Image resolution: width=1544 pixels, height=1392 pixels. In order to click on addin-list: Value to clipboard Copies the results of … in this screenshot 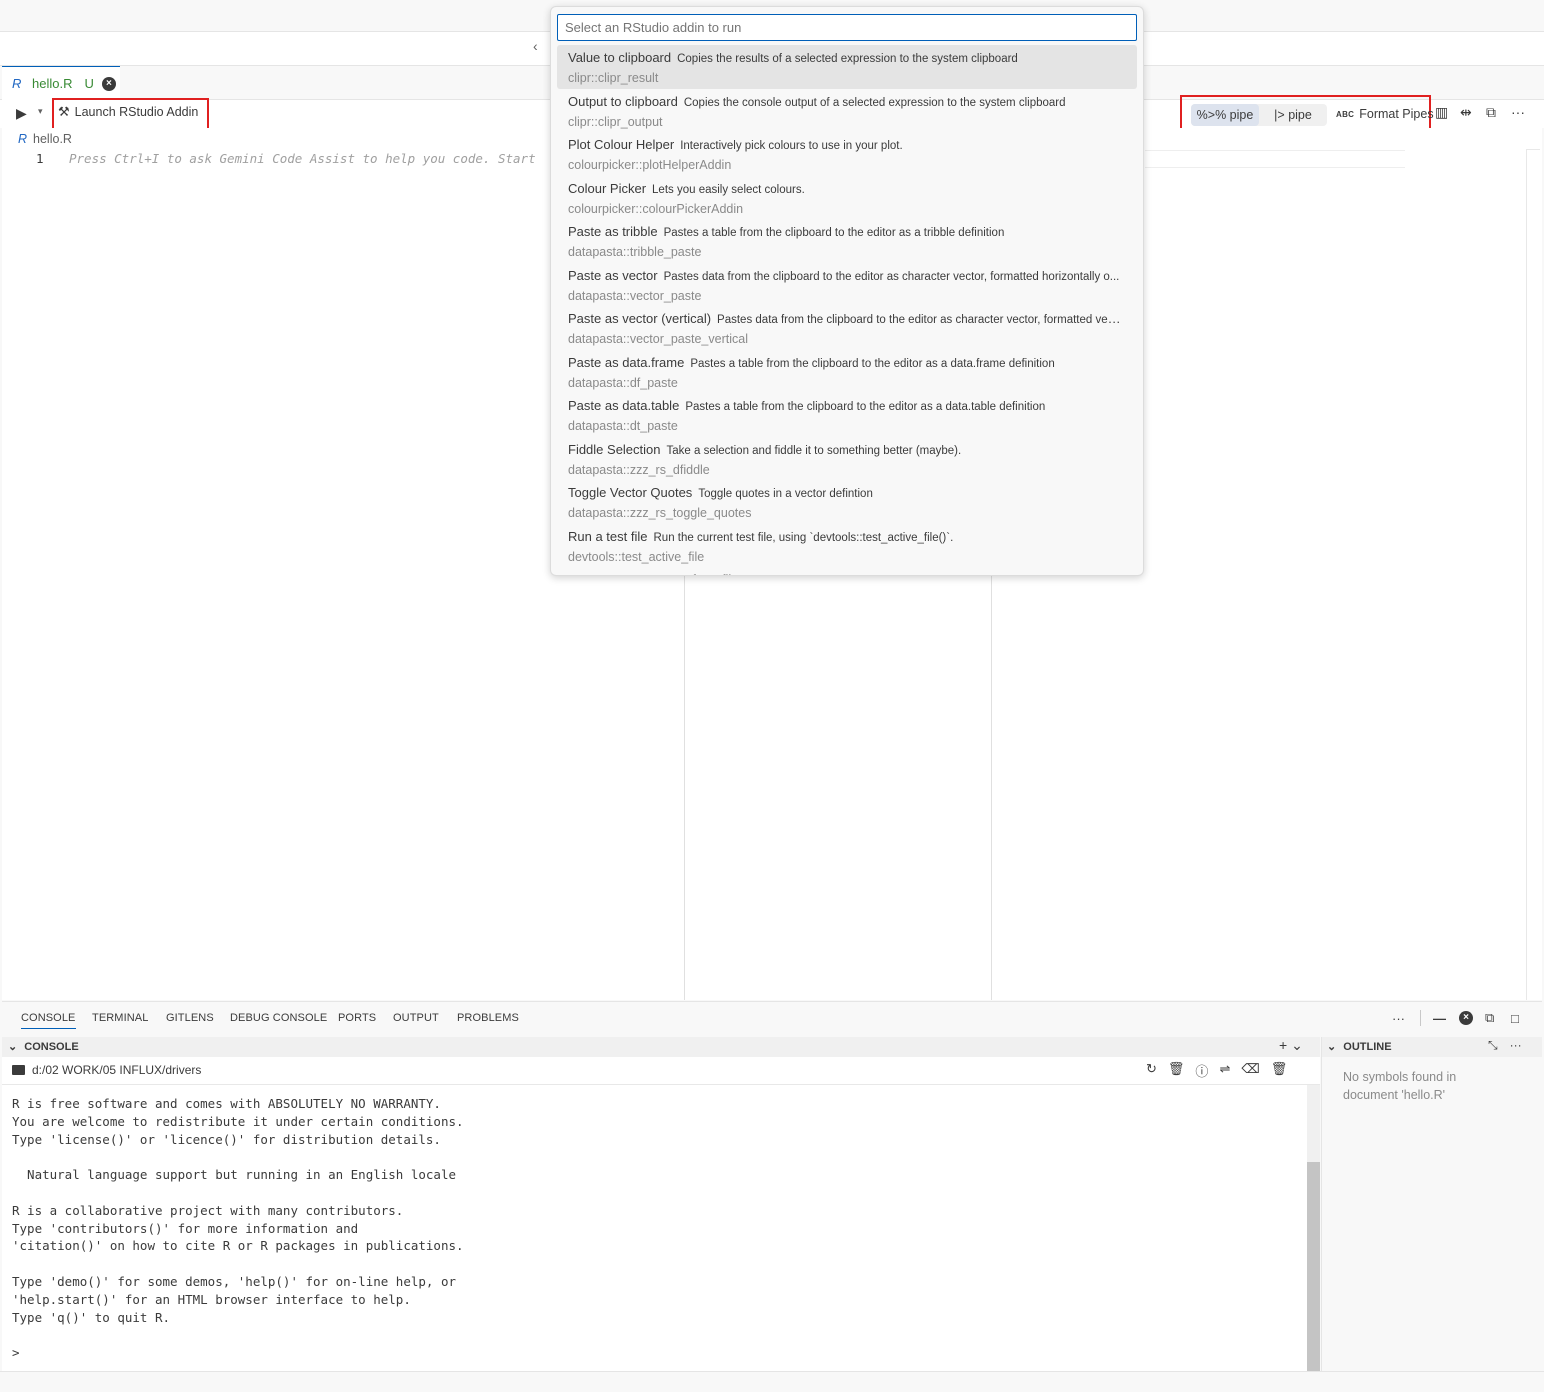, I will do `click(847, 310)`.